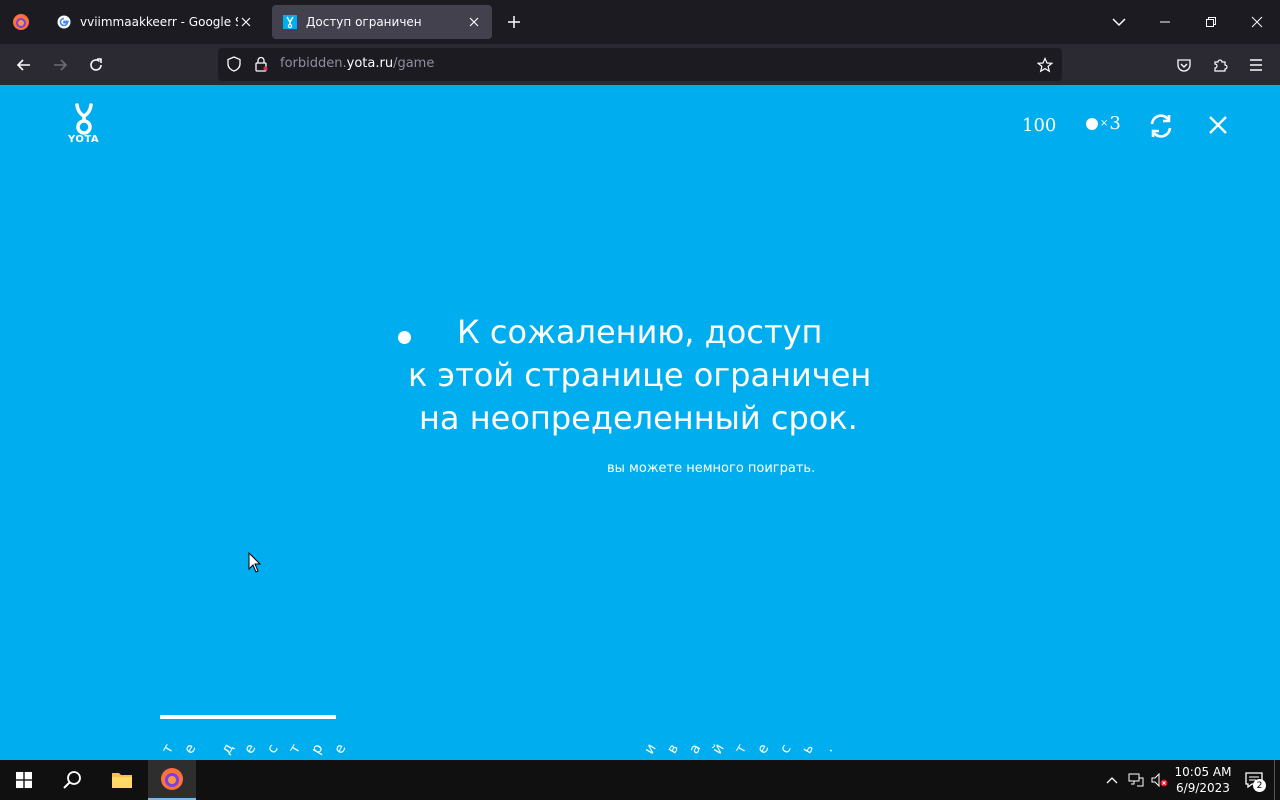 The width and height of the screenshot is (1280, 800). I want to click on volume-button, so click(1160, 780).